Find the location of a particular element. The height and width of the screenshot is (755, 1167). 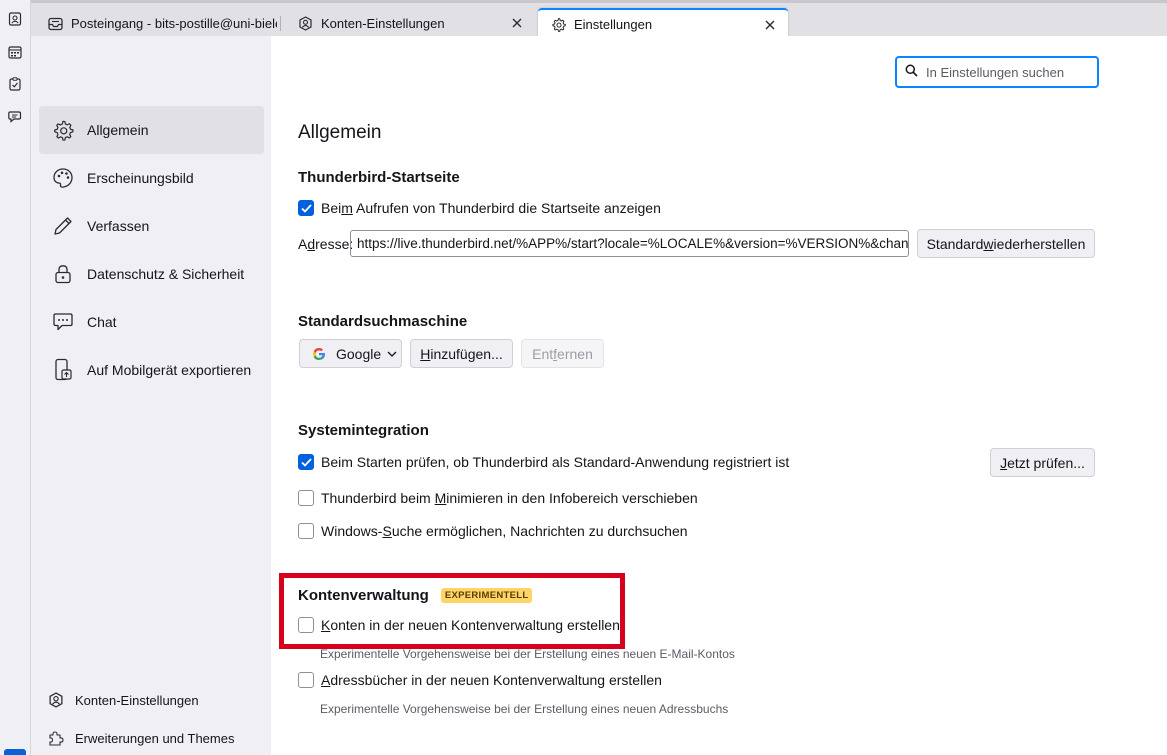

lock-icon is located at coordinates (63, 274).